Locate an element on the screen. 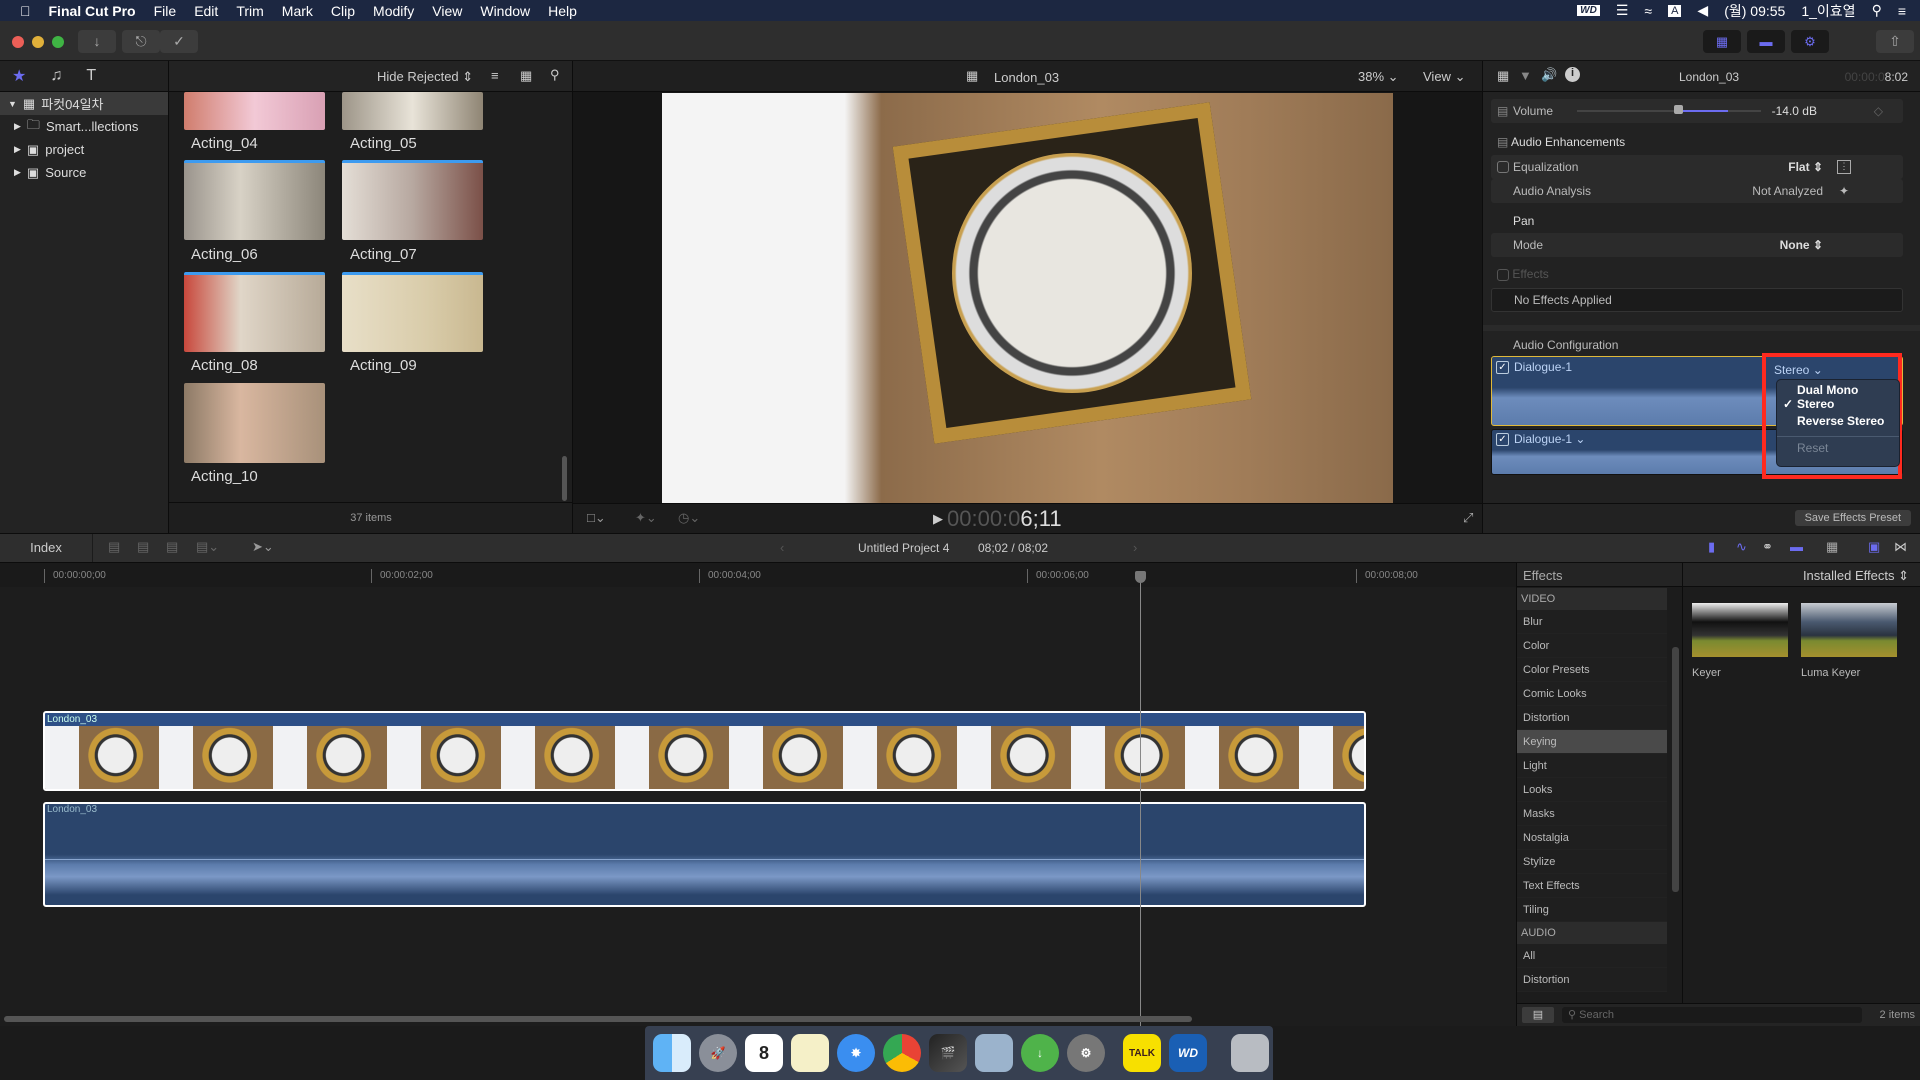 The height and width of the screenshot is (1080, 1920). wd-icon: WD is located at coordinates (1588, 10).